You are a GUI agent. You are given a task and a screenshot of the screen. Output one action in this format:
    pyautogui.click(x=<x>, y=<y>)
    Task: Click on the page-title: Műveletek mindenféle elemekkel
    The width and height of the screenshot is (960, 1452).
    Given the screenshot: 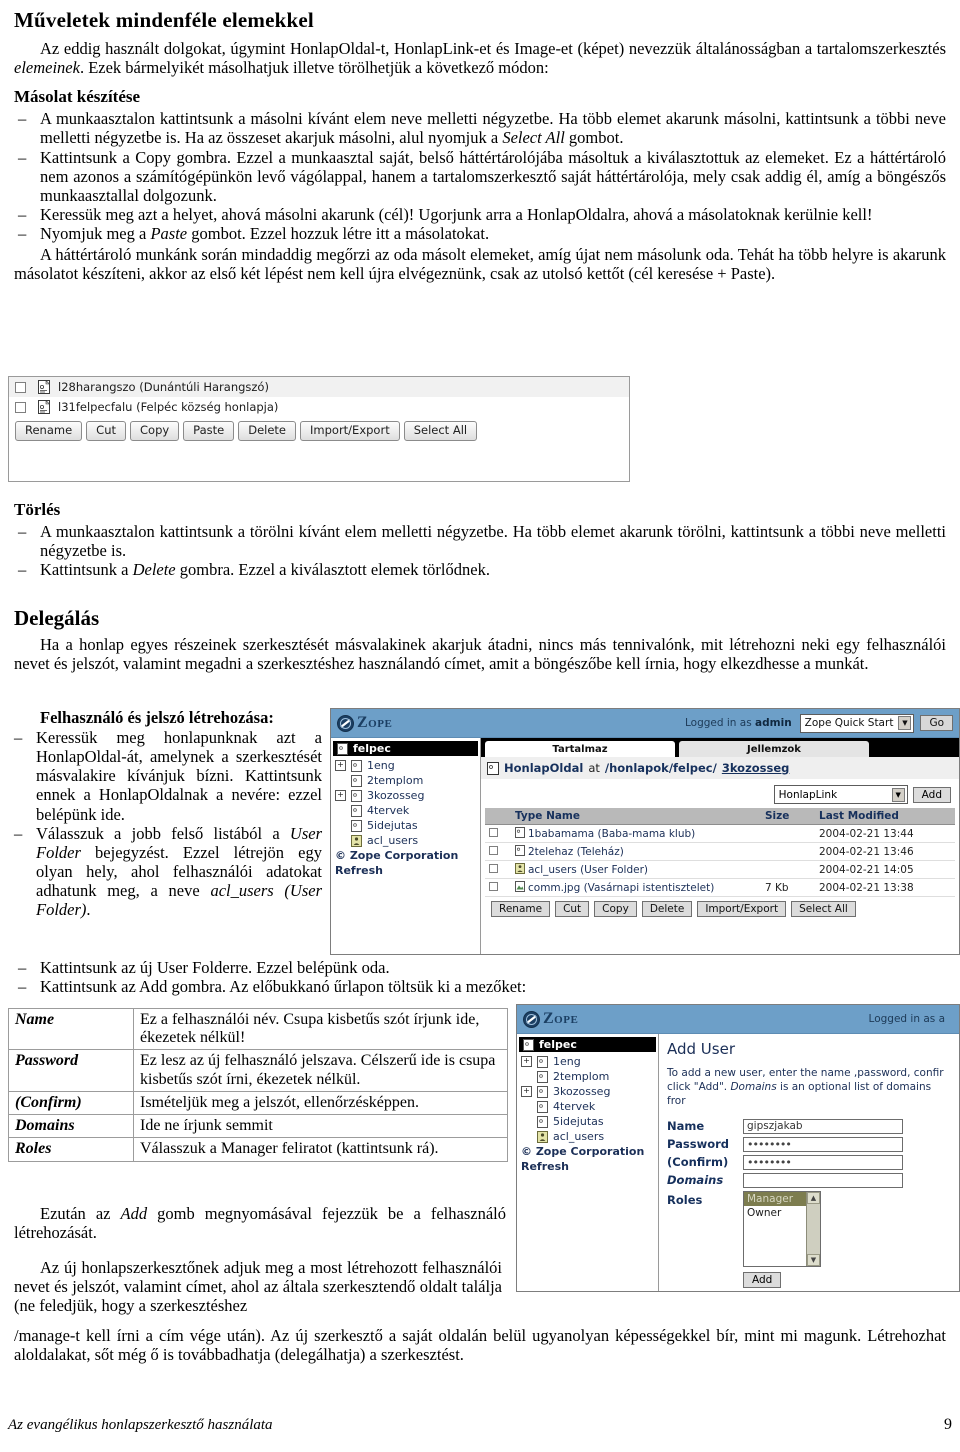 What is the action you would take?
    pyautogui.click(x=164, y=20)
    